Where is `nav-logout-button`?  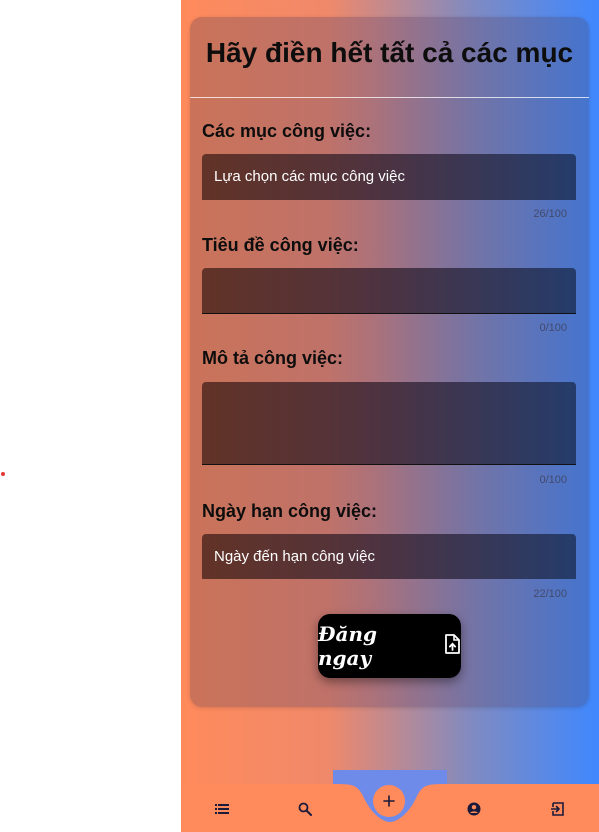 nav-logout-button is located at coordinates (558, 809).